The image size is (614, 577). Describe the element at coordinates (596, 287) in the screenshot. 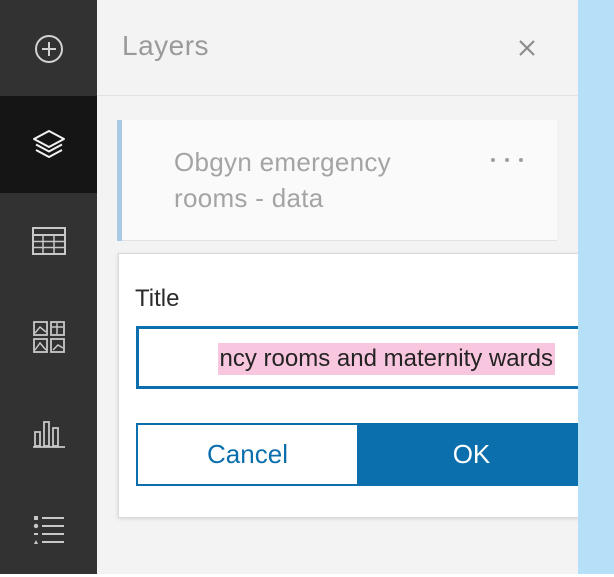

I see `map-view` at that location.